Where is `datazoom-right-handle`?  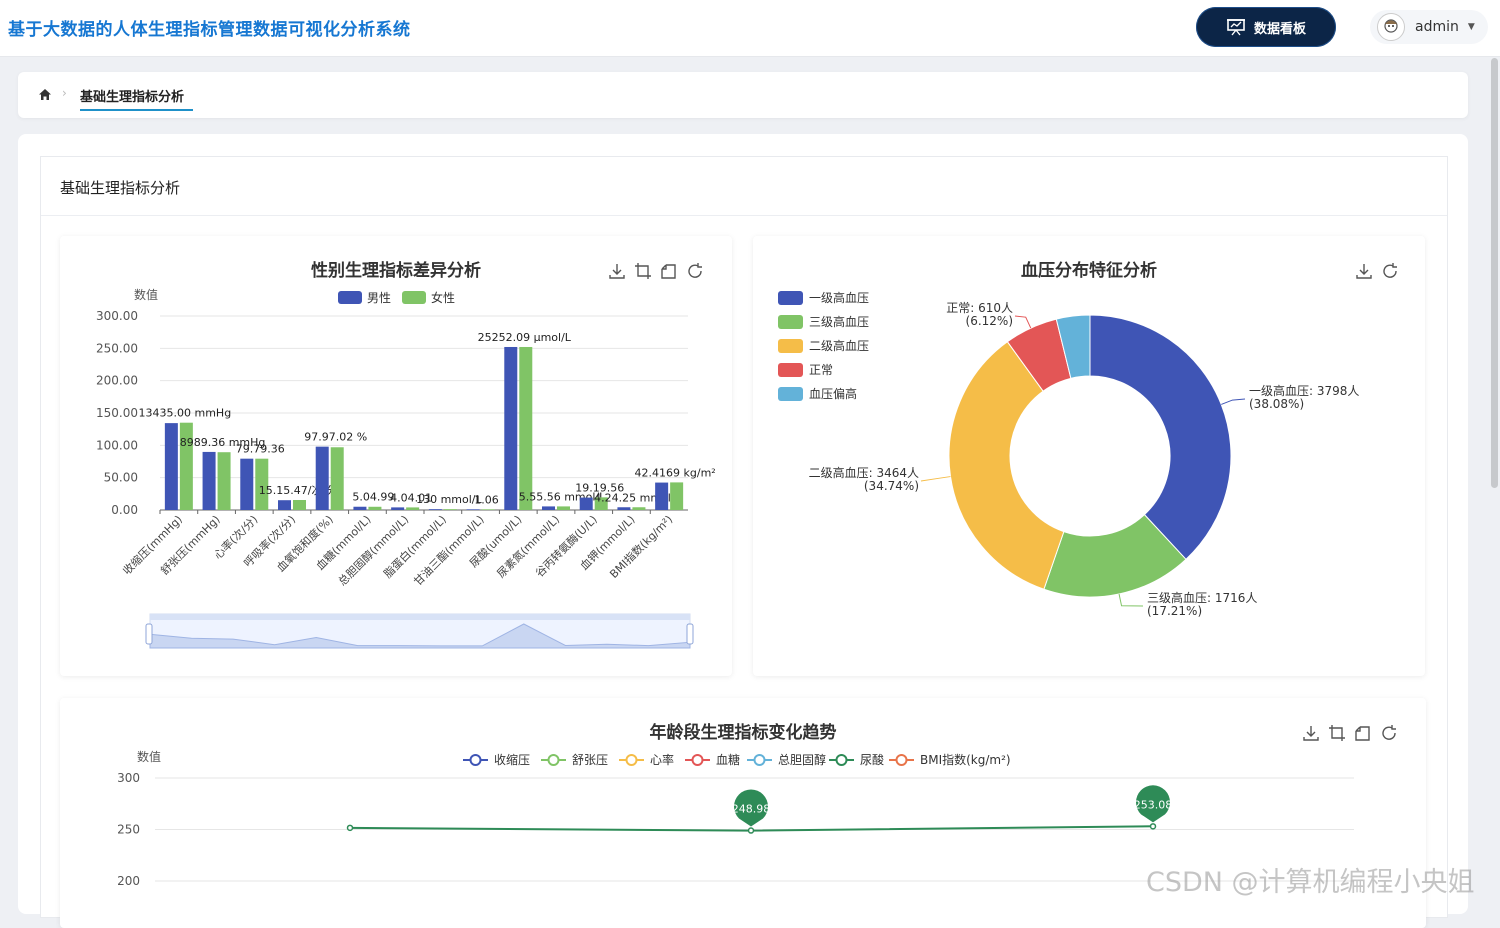
datazoom-right-handle is located at coordinates (690, 634).